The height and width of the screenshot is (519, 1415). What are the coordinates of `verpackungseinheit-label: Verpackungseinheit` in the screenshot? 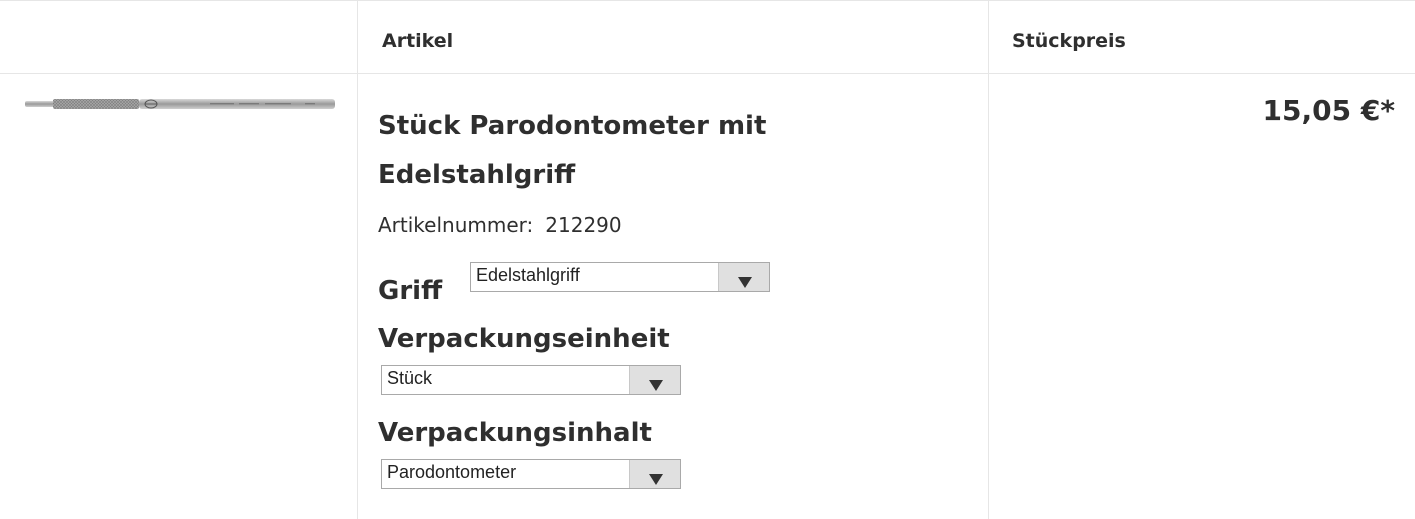 It's located at (524, 339).